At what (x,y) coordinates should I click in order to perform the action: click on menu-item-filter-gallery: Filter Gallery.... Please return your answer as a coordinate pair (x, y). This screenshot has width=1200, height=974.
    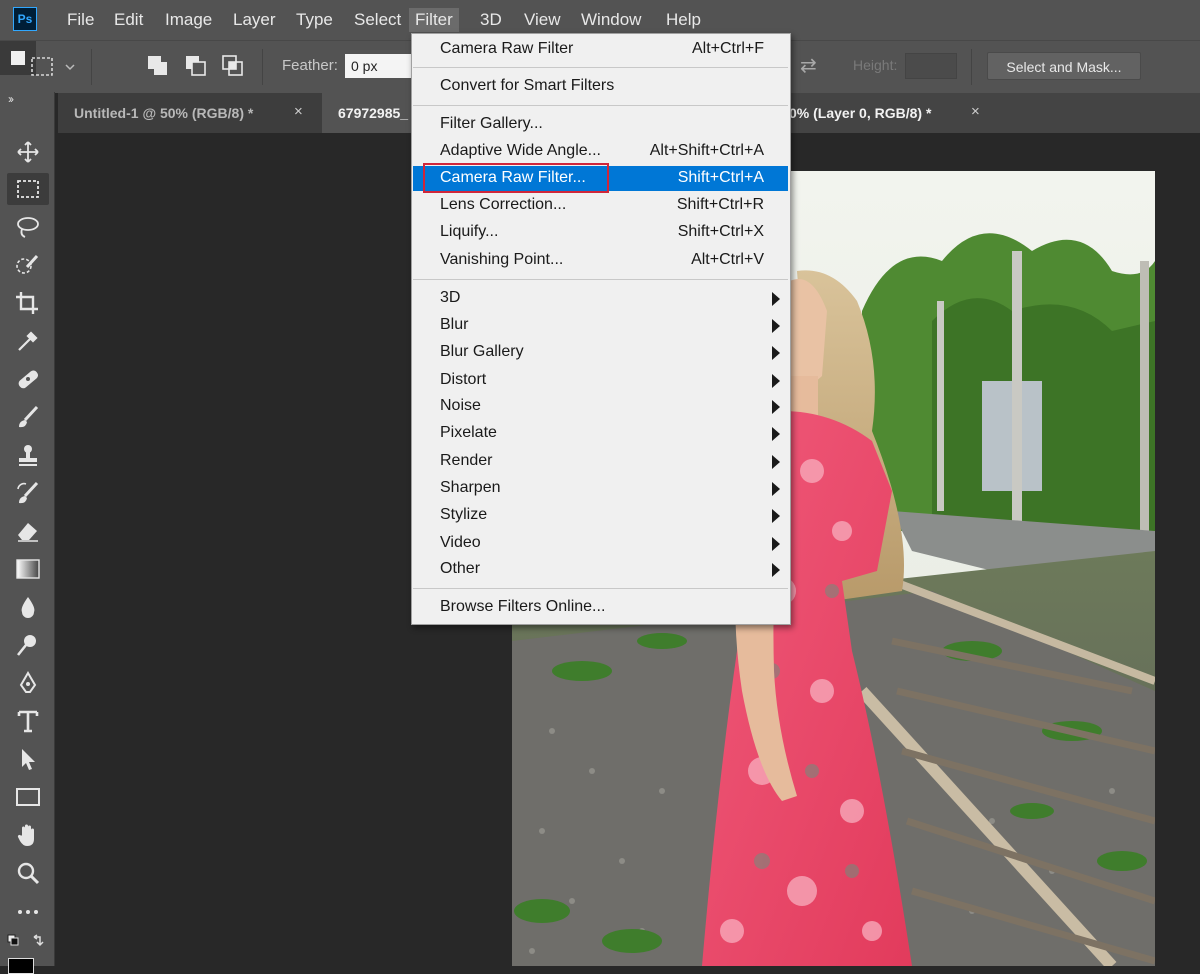
    Looking at the image, I should click on (600, 124).